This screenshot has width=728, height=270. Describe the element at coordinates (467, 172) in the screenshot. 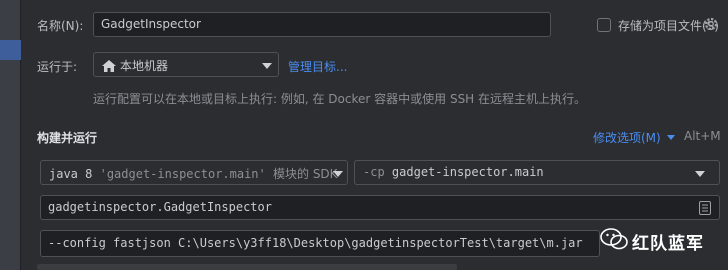

I see `classpath-module: gadget-inspector.main` at that location.